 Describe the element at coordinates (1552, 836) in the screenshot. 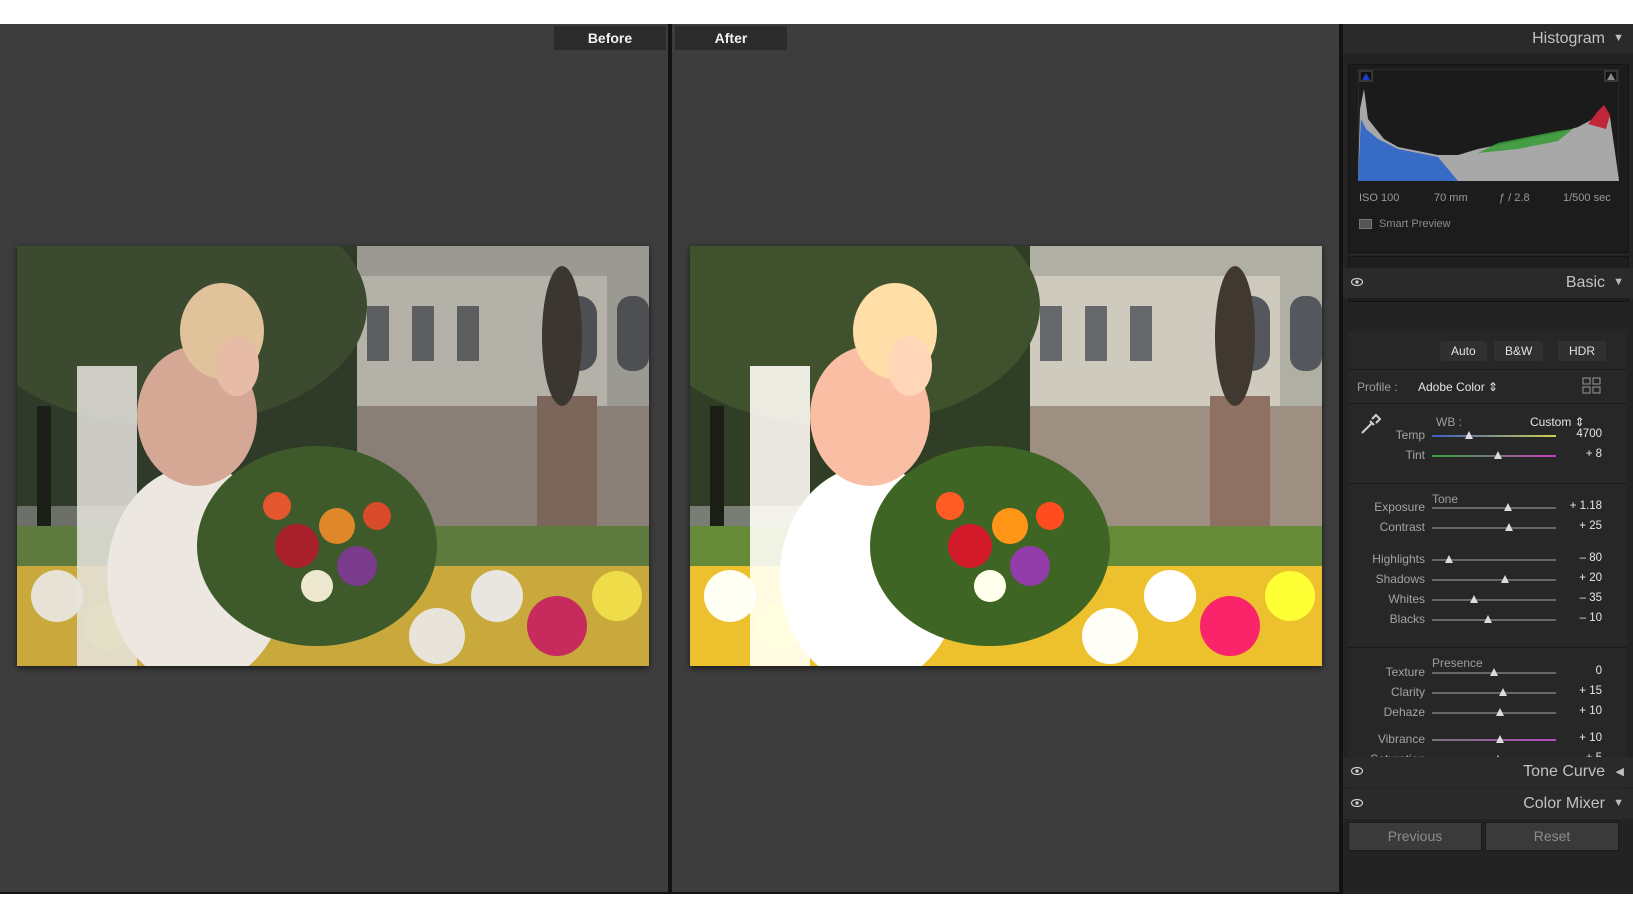

I see `reset-button: Reset` at that location.